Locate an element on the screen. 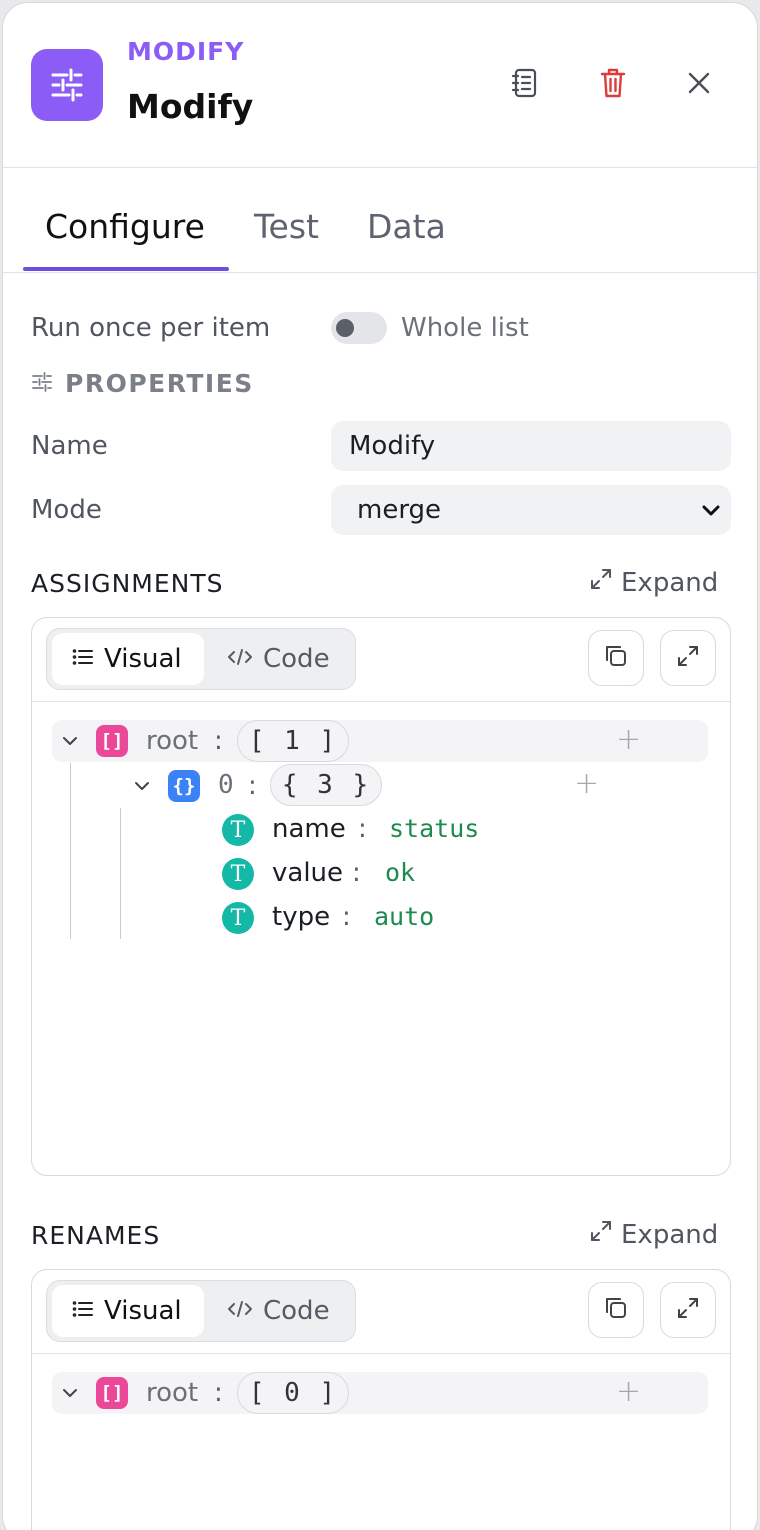 The height and width of the screenshot is (1530, 760). sliders-small-icon is located at coordinates (42, 384).